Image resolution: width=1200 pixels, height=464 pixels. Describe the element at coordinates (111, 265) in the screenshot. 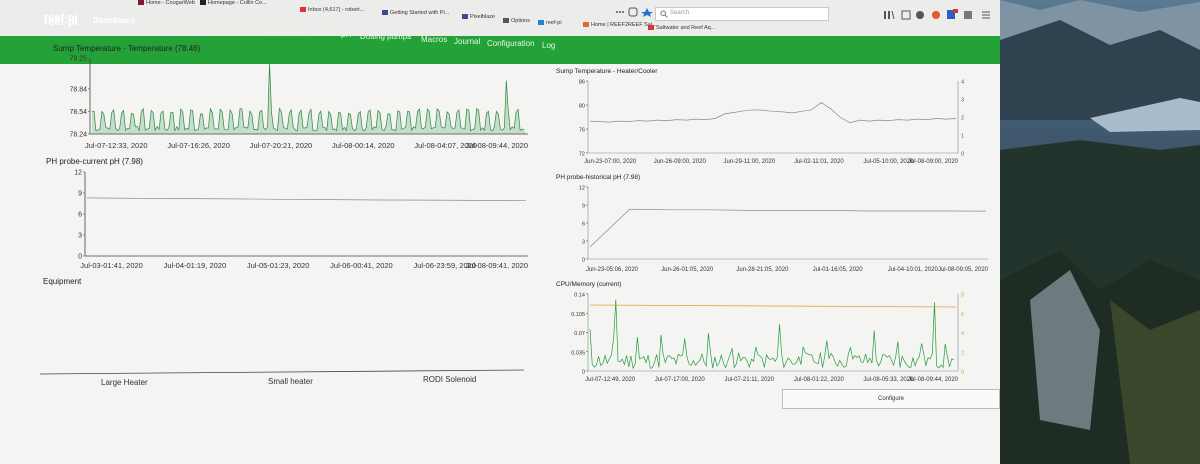

I see `x-tick-label: Jul-03-01:41, 2020` at that location.